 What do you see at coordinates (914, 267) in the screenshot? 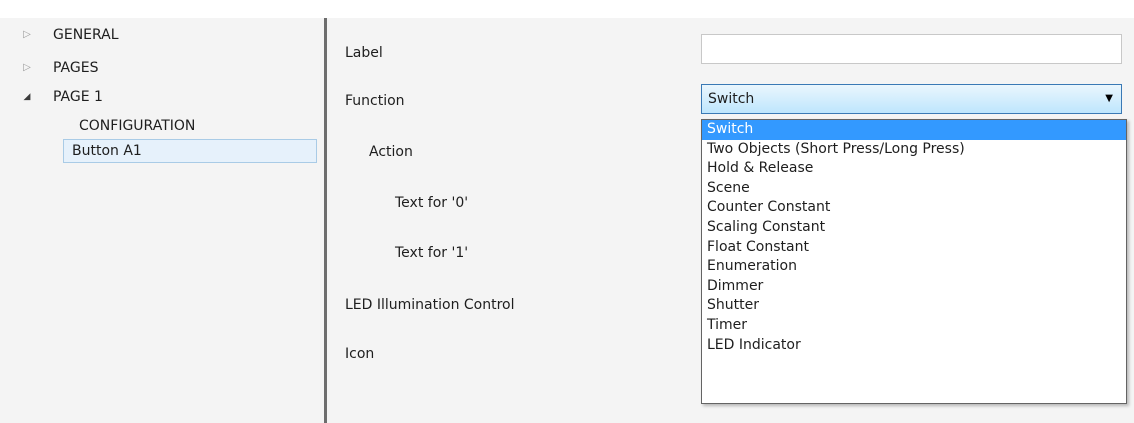
I see `dropdown-option-enumeration: Enumeration` at bounding box center [914, 267].